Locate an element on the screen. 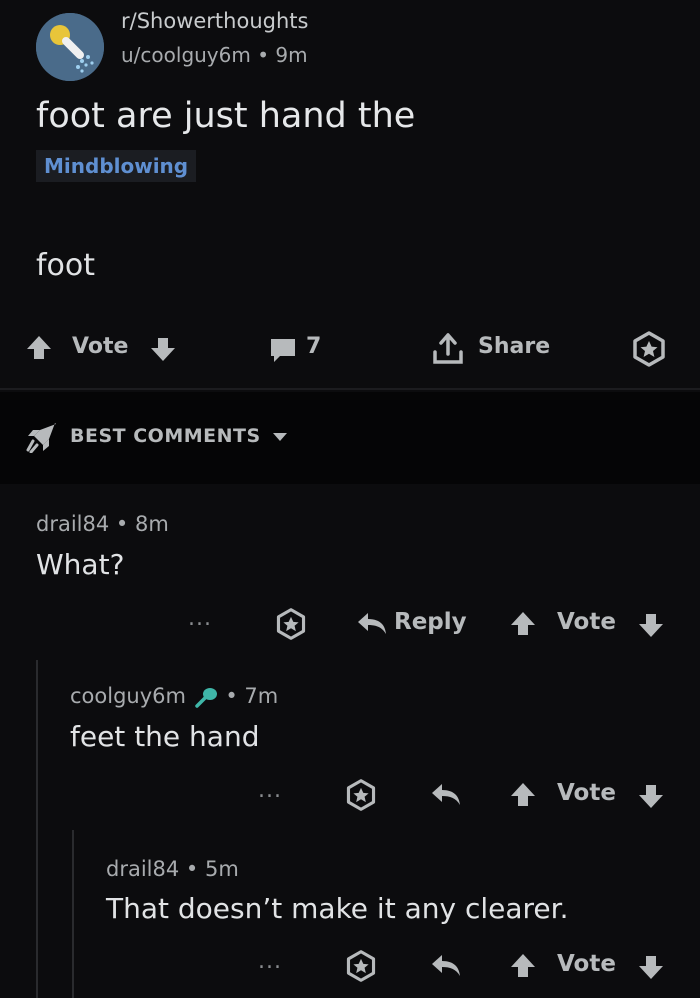  comments-button is located at coordinates (283, 350).